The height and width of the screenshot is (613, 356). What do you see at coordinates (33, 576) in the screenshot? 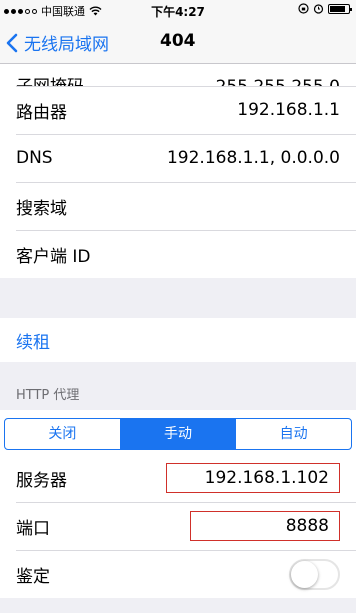
I see `authentication-label: 鉴定` at bounding box center [33, 576].